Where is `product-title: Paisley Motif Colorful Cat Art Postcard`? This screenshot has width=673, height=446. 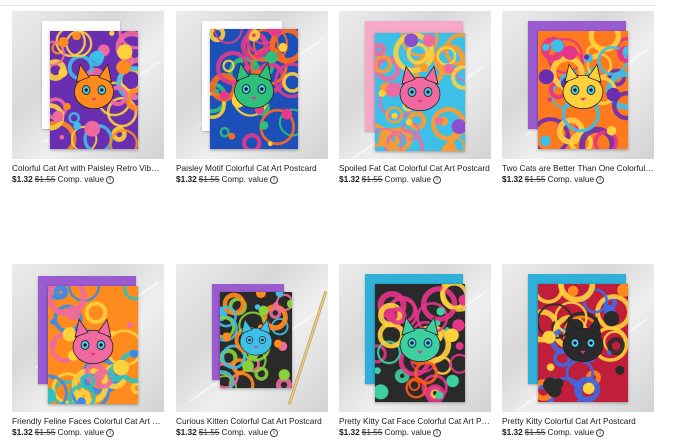 product-title: Paisley Motif Colorful Cat Art Postcard is located at coordinates (252, 168).